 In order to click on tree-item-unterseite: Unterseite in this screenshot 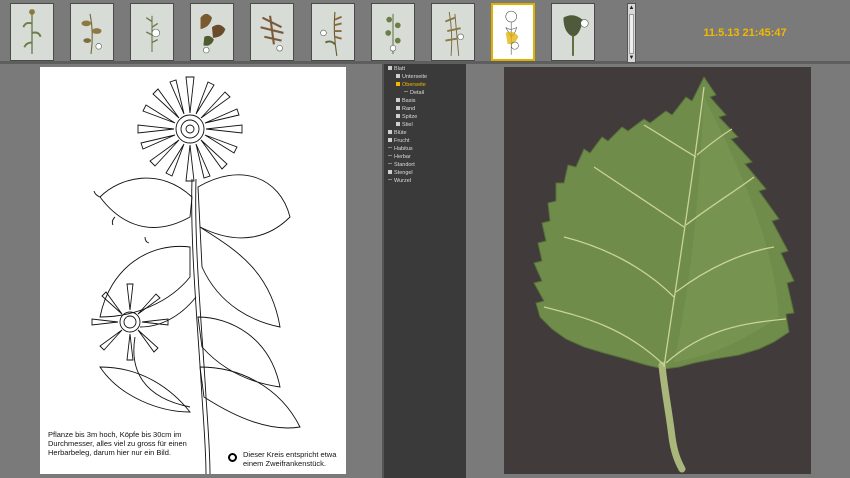, I will do `click(411, 77)`.